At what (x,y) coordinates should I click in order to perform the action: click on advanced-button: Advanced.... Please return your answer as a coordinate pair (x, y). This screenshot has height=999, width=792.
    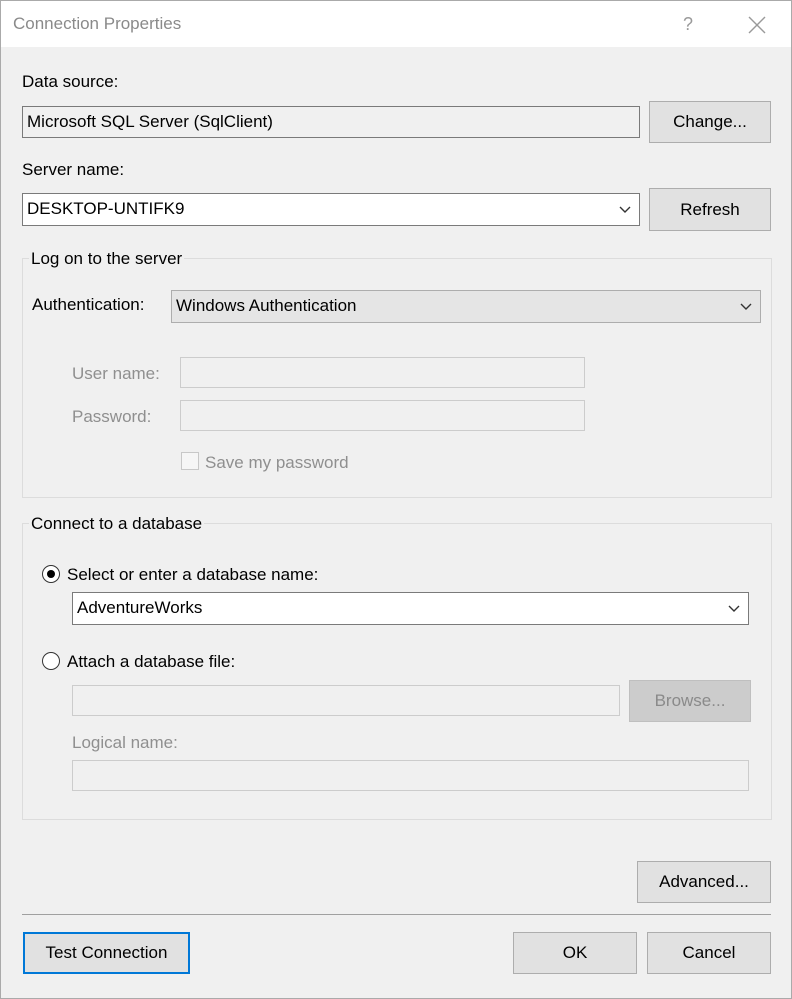
    Looking at the image, I should click on (704, 882).